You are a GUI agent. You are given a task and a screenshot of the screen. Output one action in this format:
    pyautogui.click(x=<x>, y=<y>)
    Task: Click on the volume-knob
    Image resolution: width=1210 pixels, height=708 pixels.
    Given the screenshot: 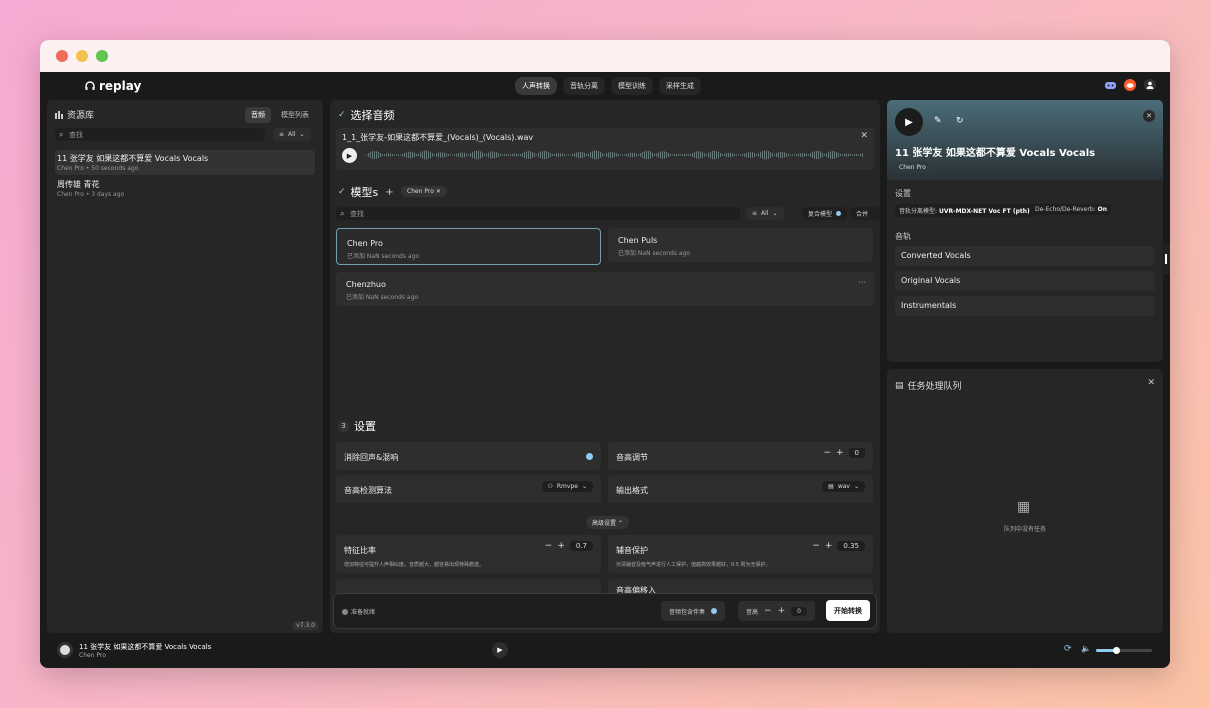 What is the action you would take?
    pyautogui.click(x=1116, y=650)
    